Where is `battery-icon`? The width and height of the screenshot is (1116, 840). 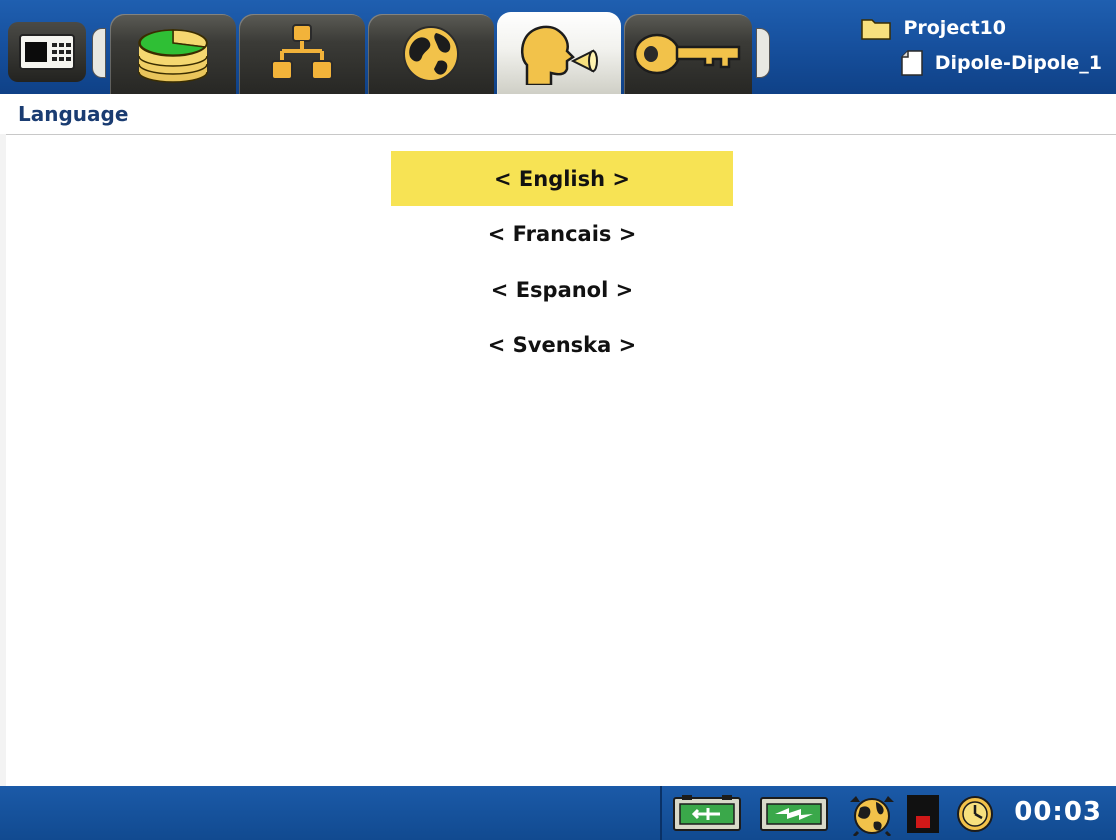
battery-icon is located at coordinates (795, 813).